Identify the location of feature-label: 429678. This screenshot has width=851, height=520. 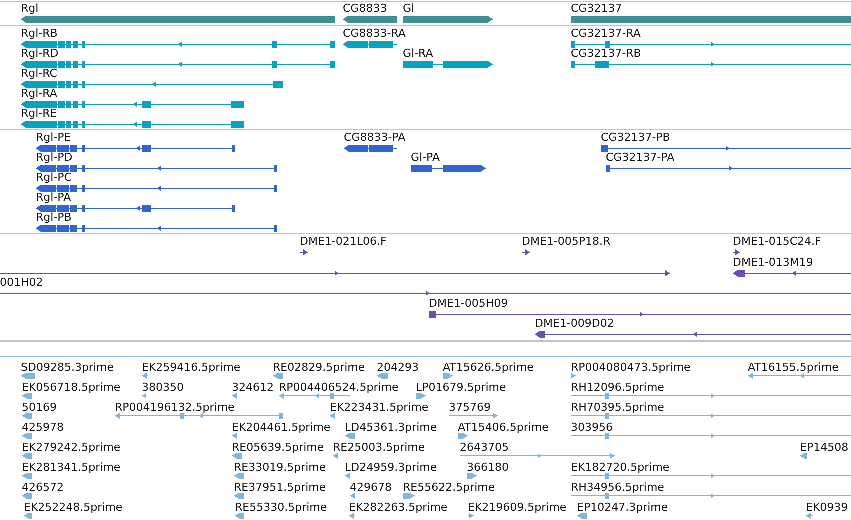
(371, 488).